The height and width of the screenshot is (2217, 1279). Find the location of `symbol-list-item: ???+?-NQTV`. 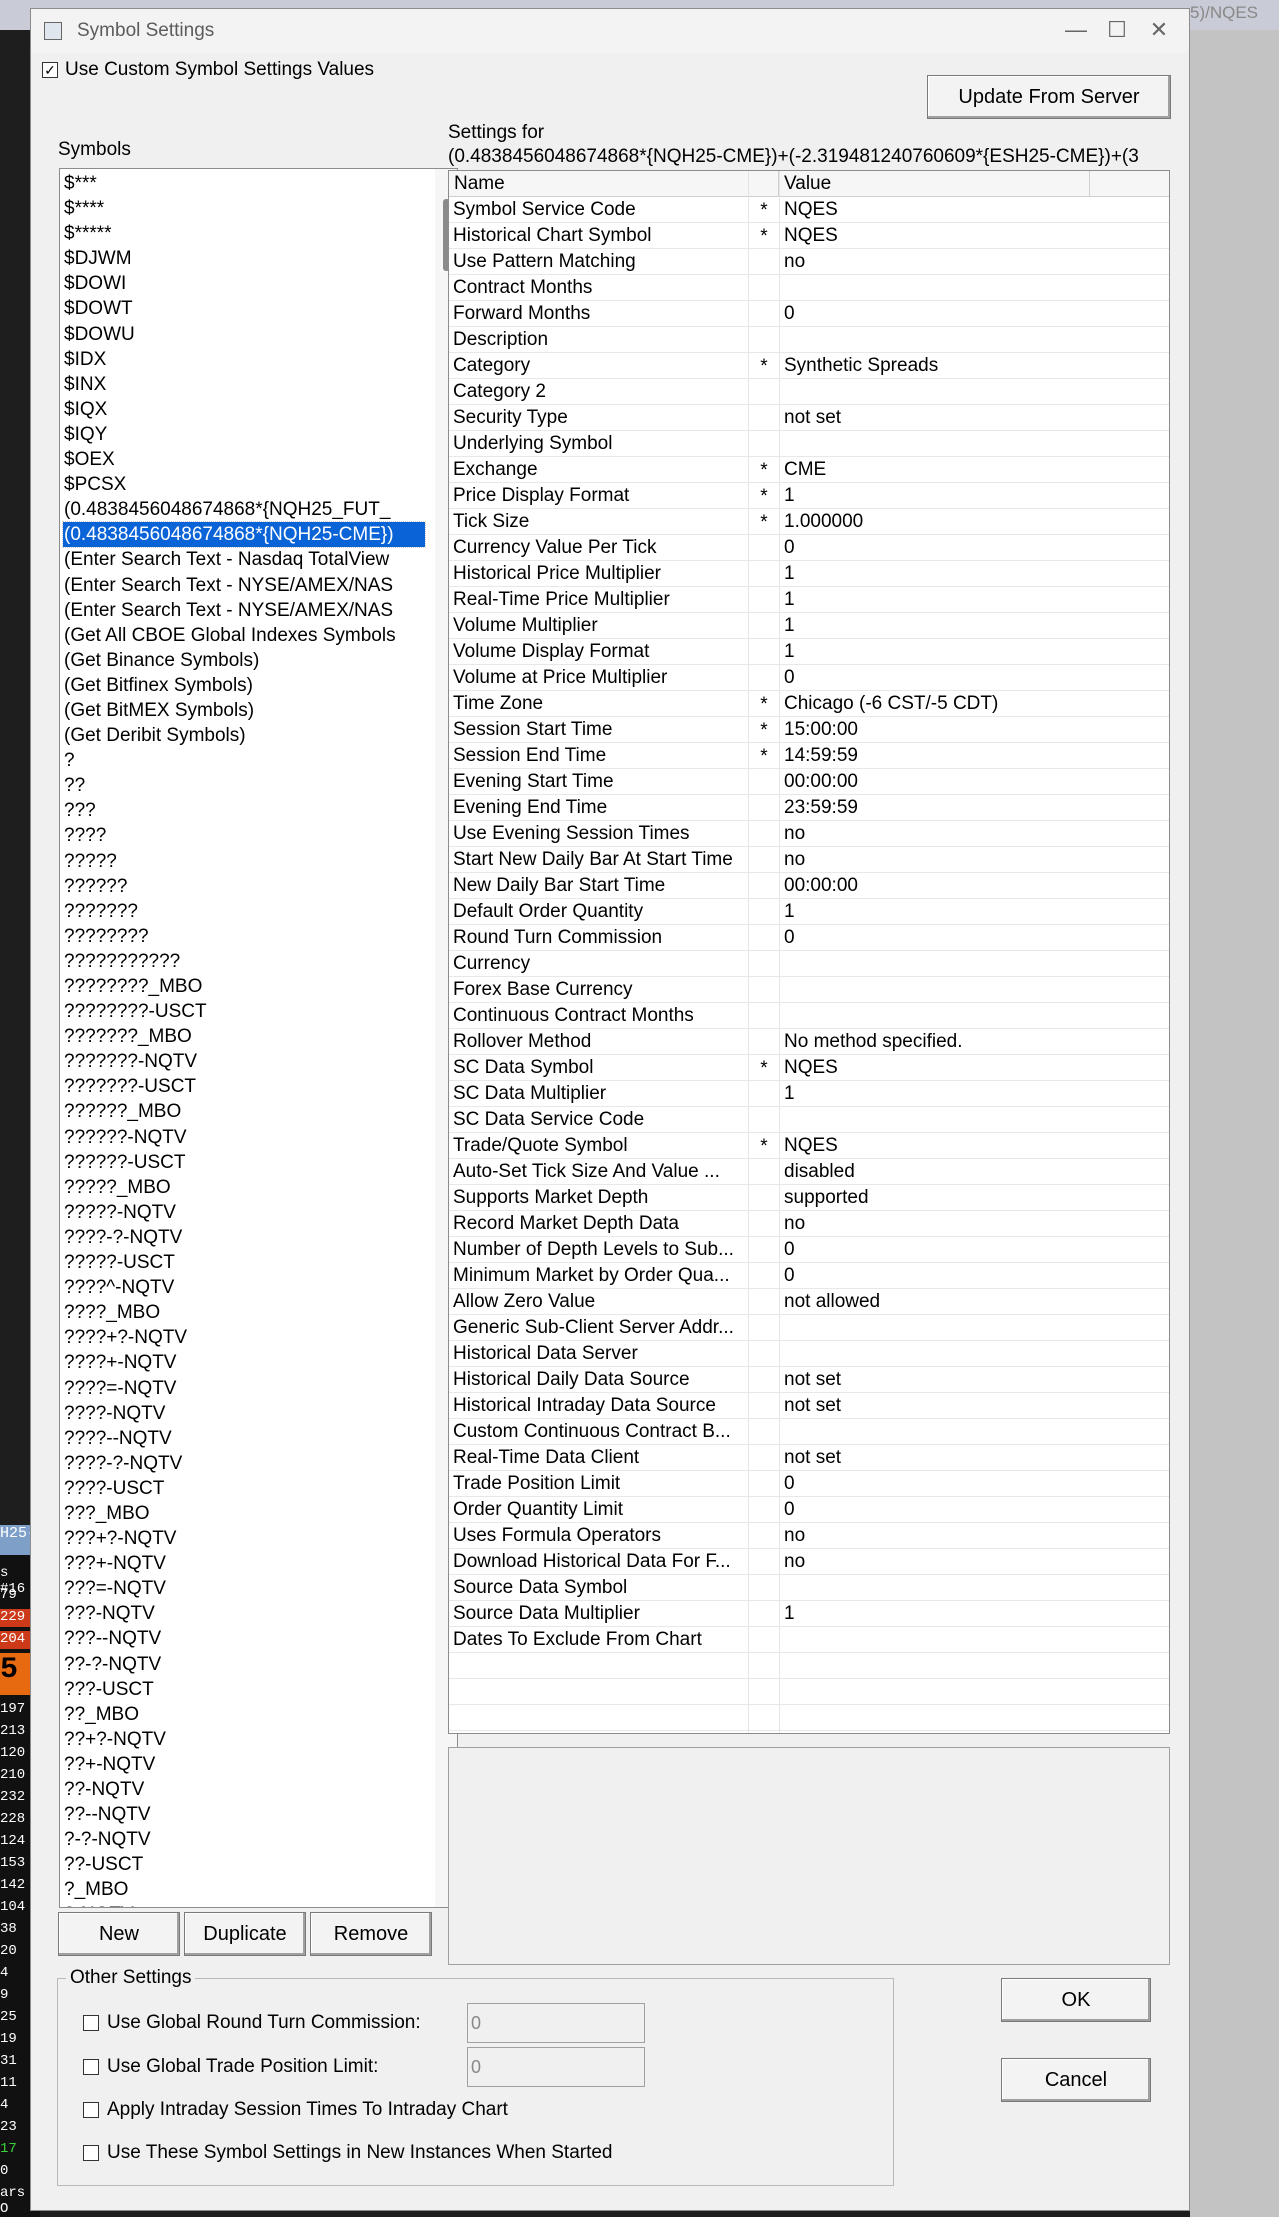

symbol-list-item: ???+?-NQTV is located at coordinates (244, 1538).